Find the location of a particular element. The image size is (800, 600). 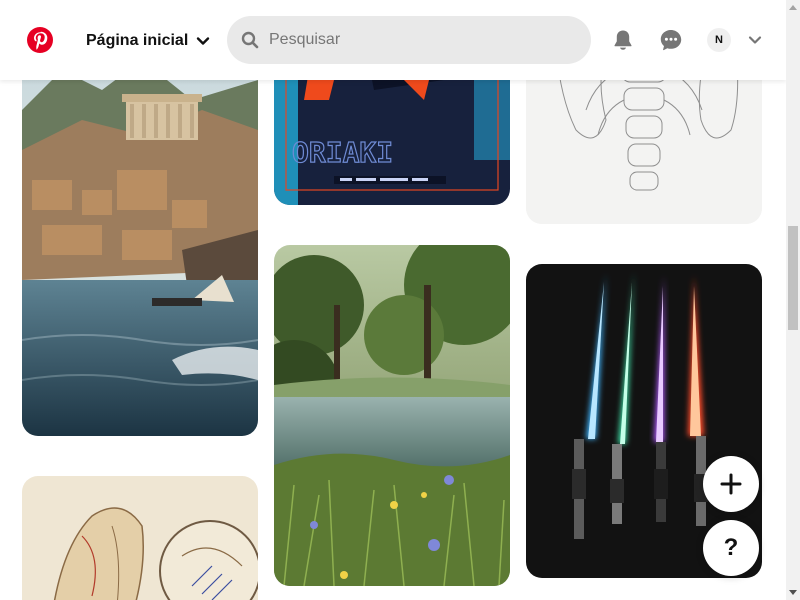

avatar: N is located at coordinates (719, 40).